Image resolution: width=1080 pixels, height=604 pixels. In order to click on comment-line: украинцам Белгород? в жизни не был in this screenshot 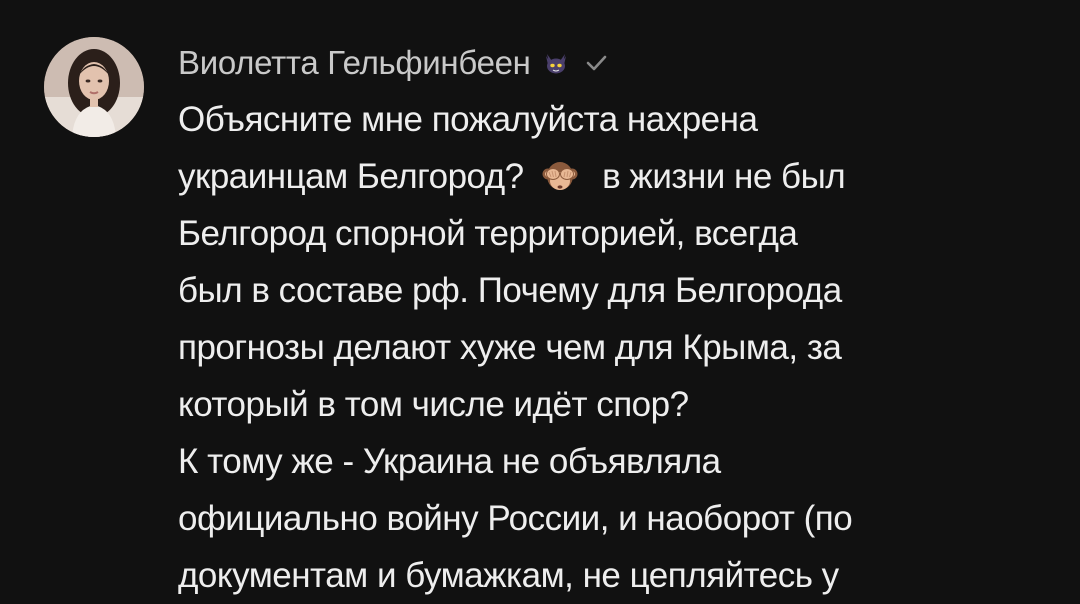, I will do `click(618, 176)`.